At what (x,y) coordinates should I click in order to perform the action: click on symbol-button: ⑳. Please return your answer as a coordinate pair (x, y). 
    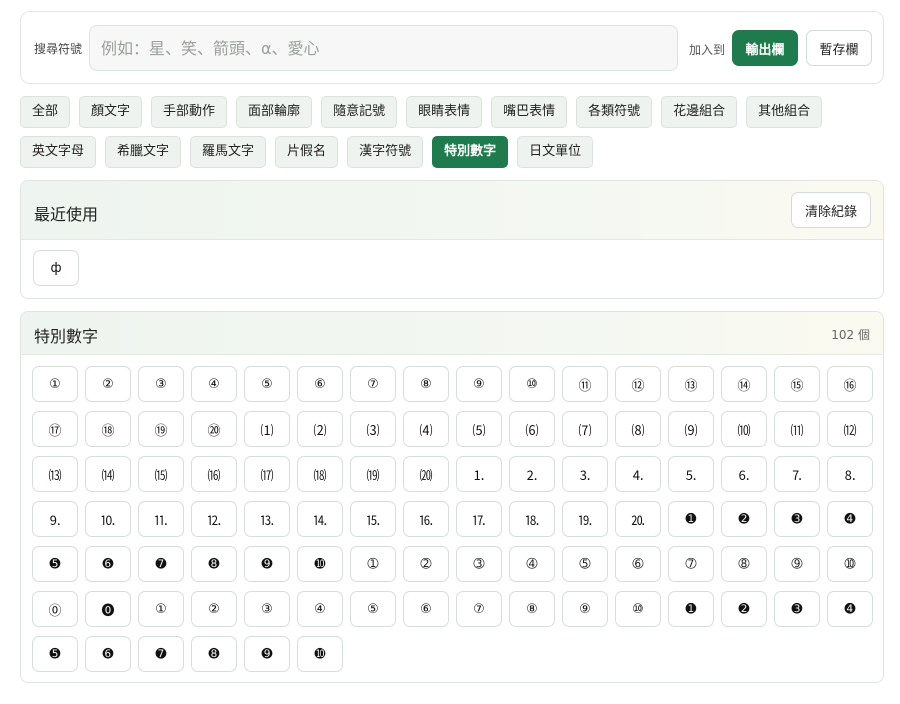
    Looking at the image, I should click on (214, 429).